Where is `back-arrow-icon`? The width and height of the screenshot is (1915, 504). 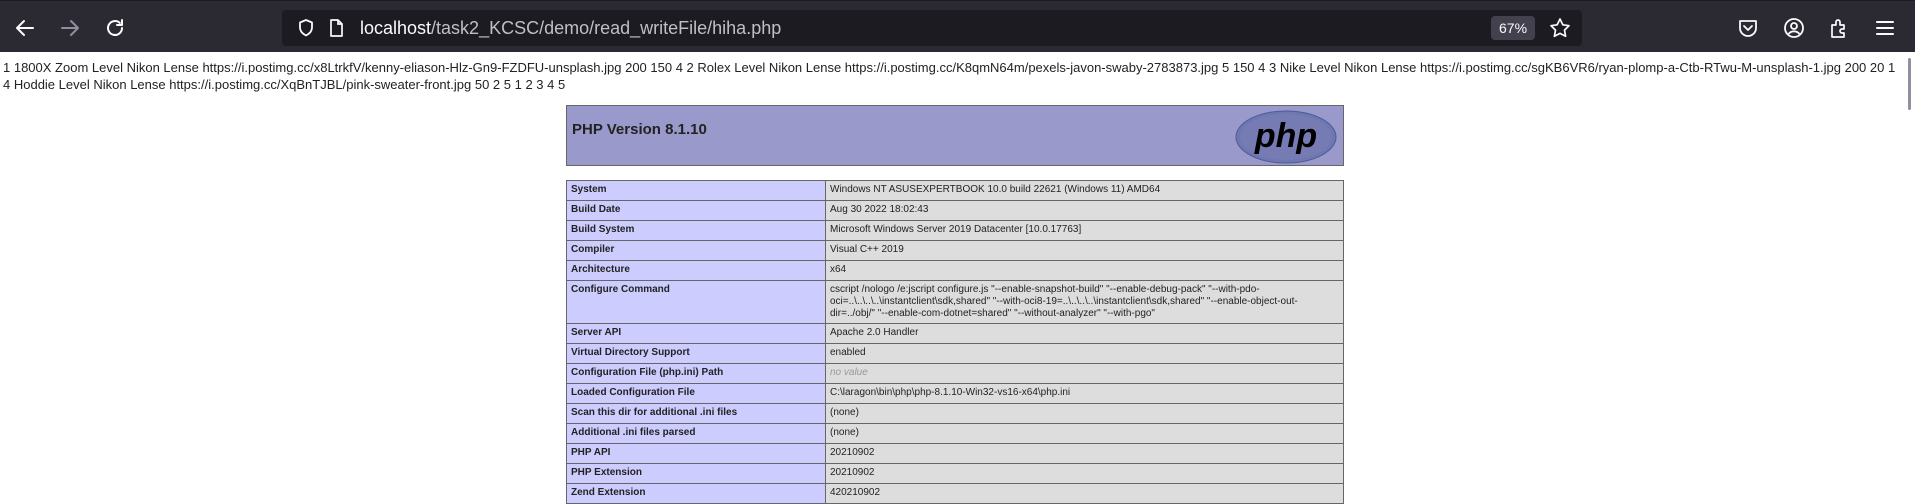 back-arrow-icon is located at coordinates (25, 28).